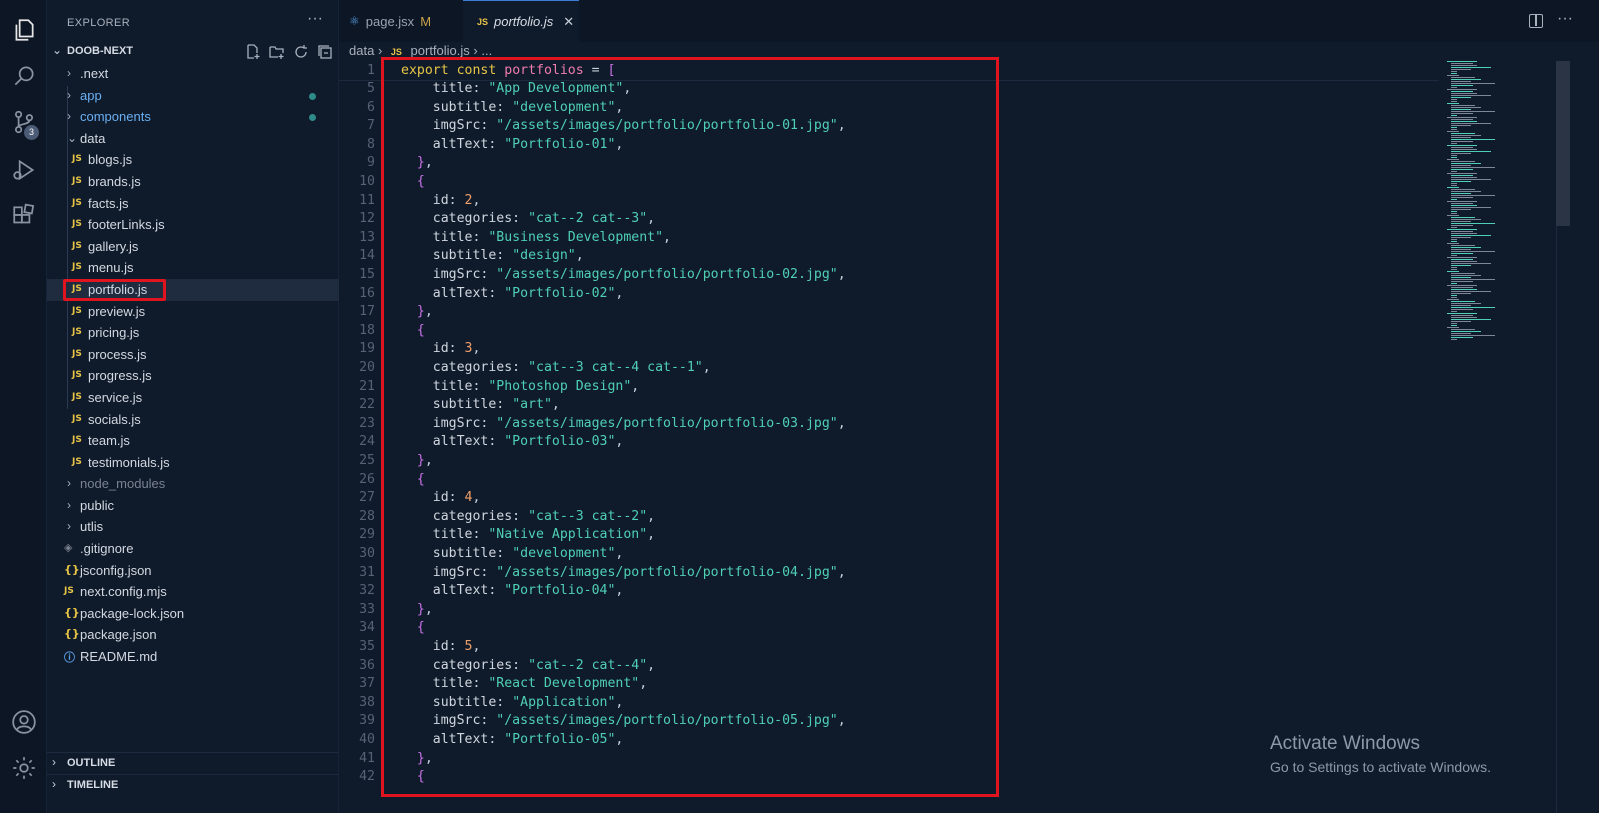 This screenshot has height=813, width=1599. What do you see at coordinates (193, 289) in the screenshot?
I see `file-item: JS portfolio.js` at bounding box center [193, 289].